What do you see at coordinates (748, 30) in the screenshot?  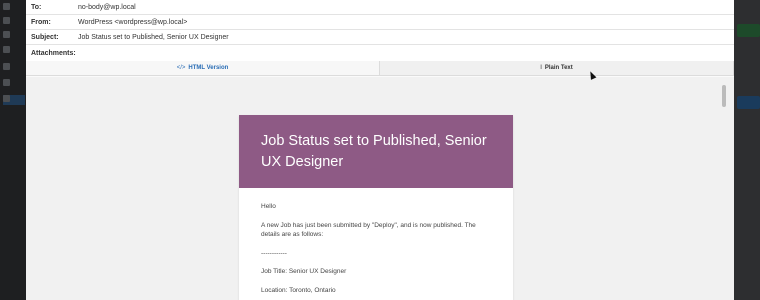 I see `bg-green-button` at bounding box center [748, 30].